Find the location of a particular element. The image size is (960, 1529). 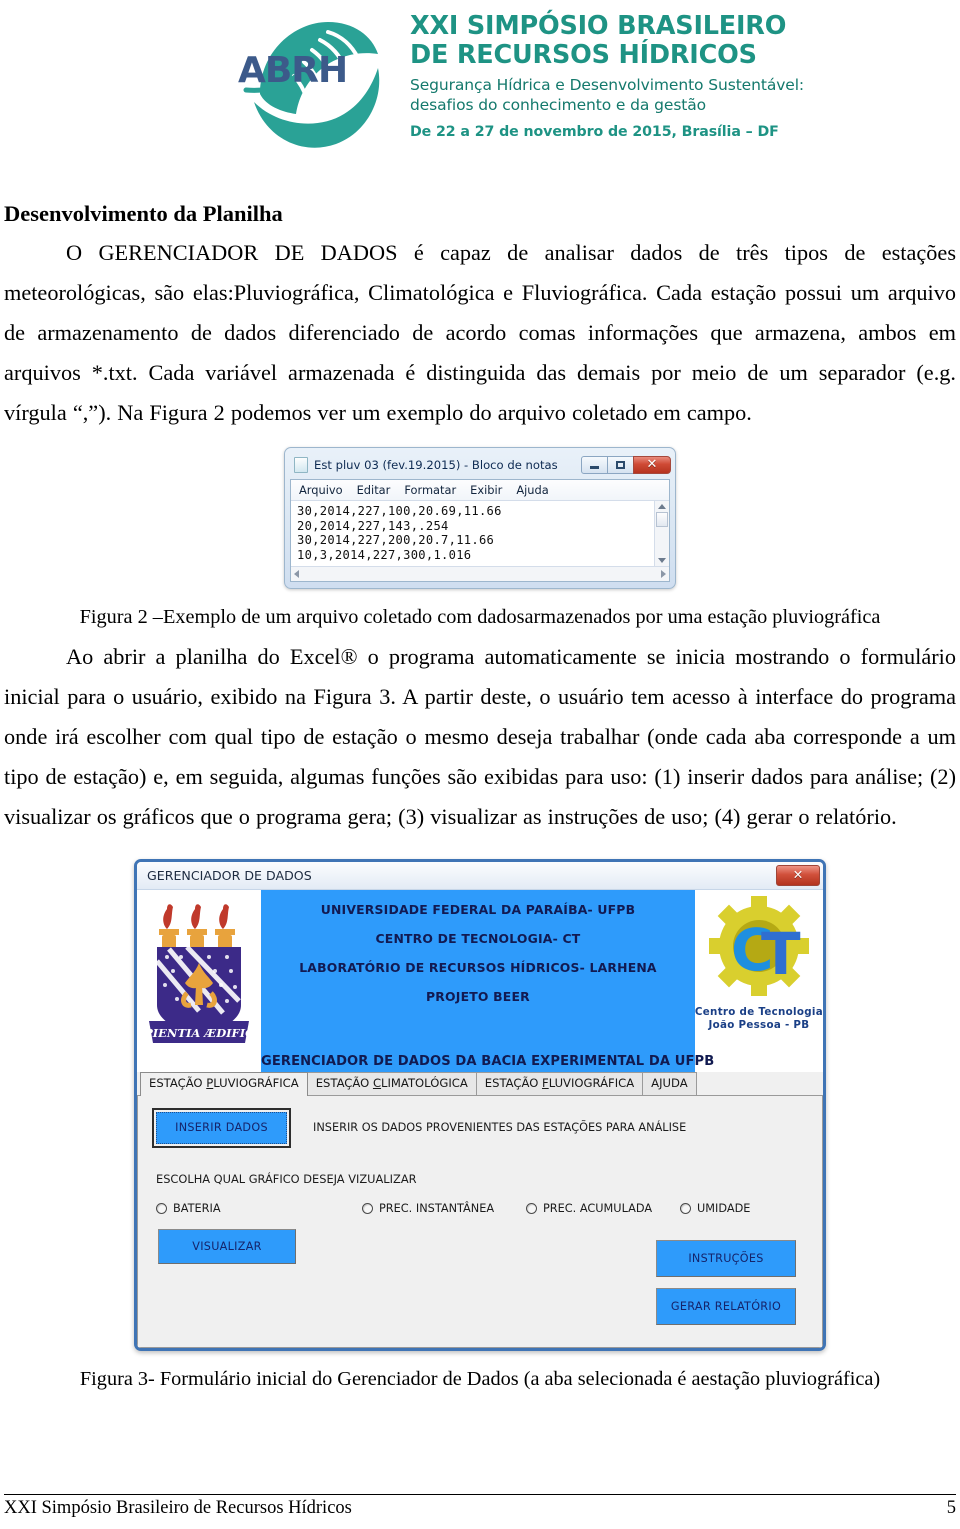

scrollbar-thumb is located at coordinates (662, 519).